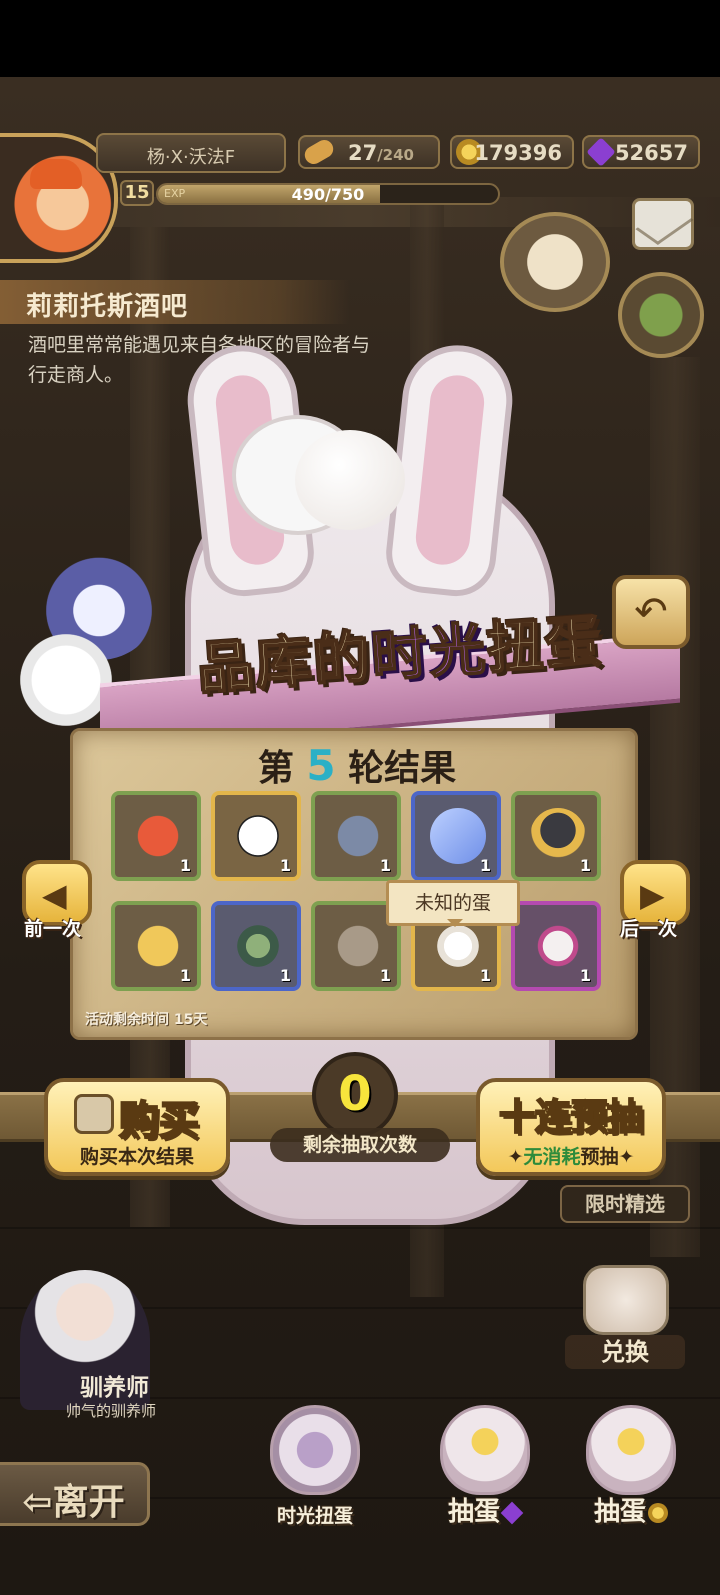  What do you see at coordinates (552, 1157) in the screenshot?
I see `preview-free-tag: 无消耗` at bounding box center [552, 1157].